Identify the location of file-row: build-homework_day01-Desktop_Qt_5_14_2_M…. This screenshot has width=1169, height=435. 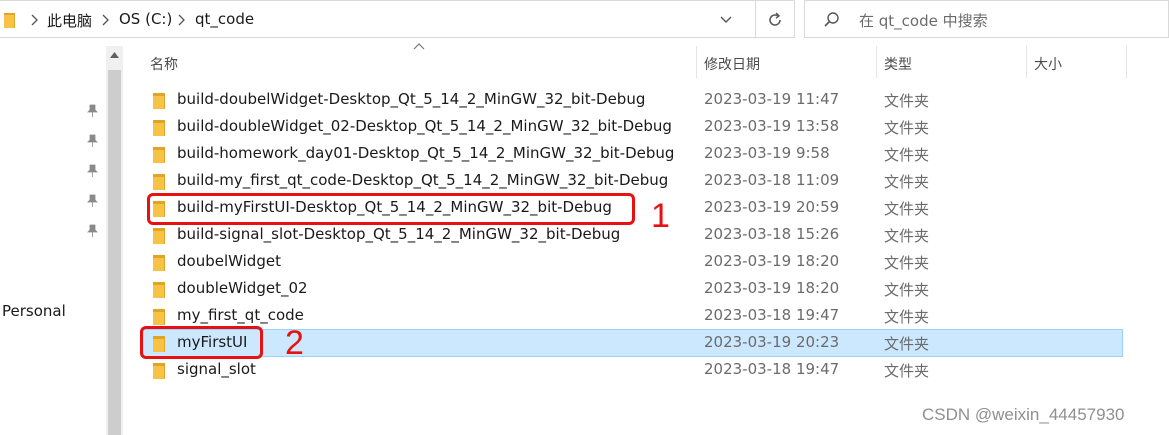
(632, 154).